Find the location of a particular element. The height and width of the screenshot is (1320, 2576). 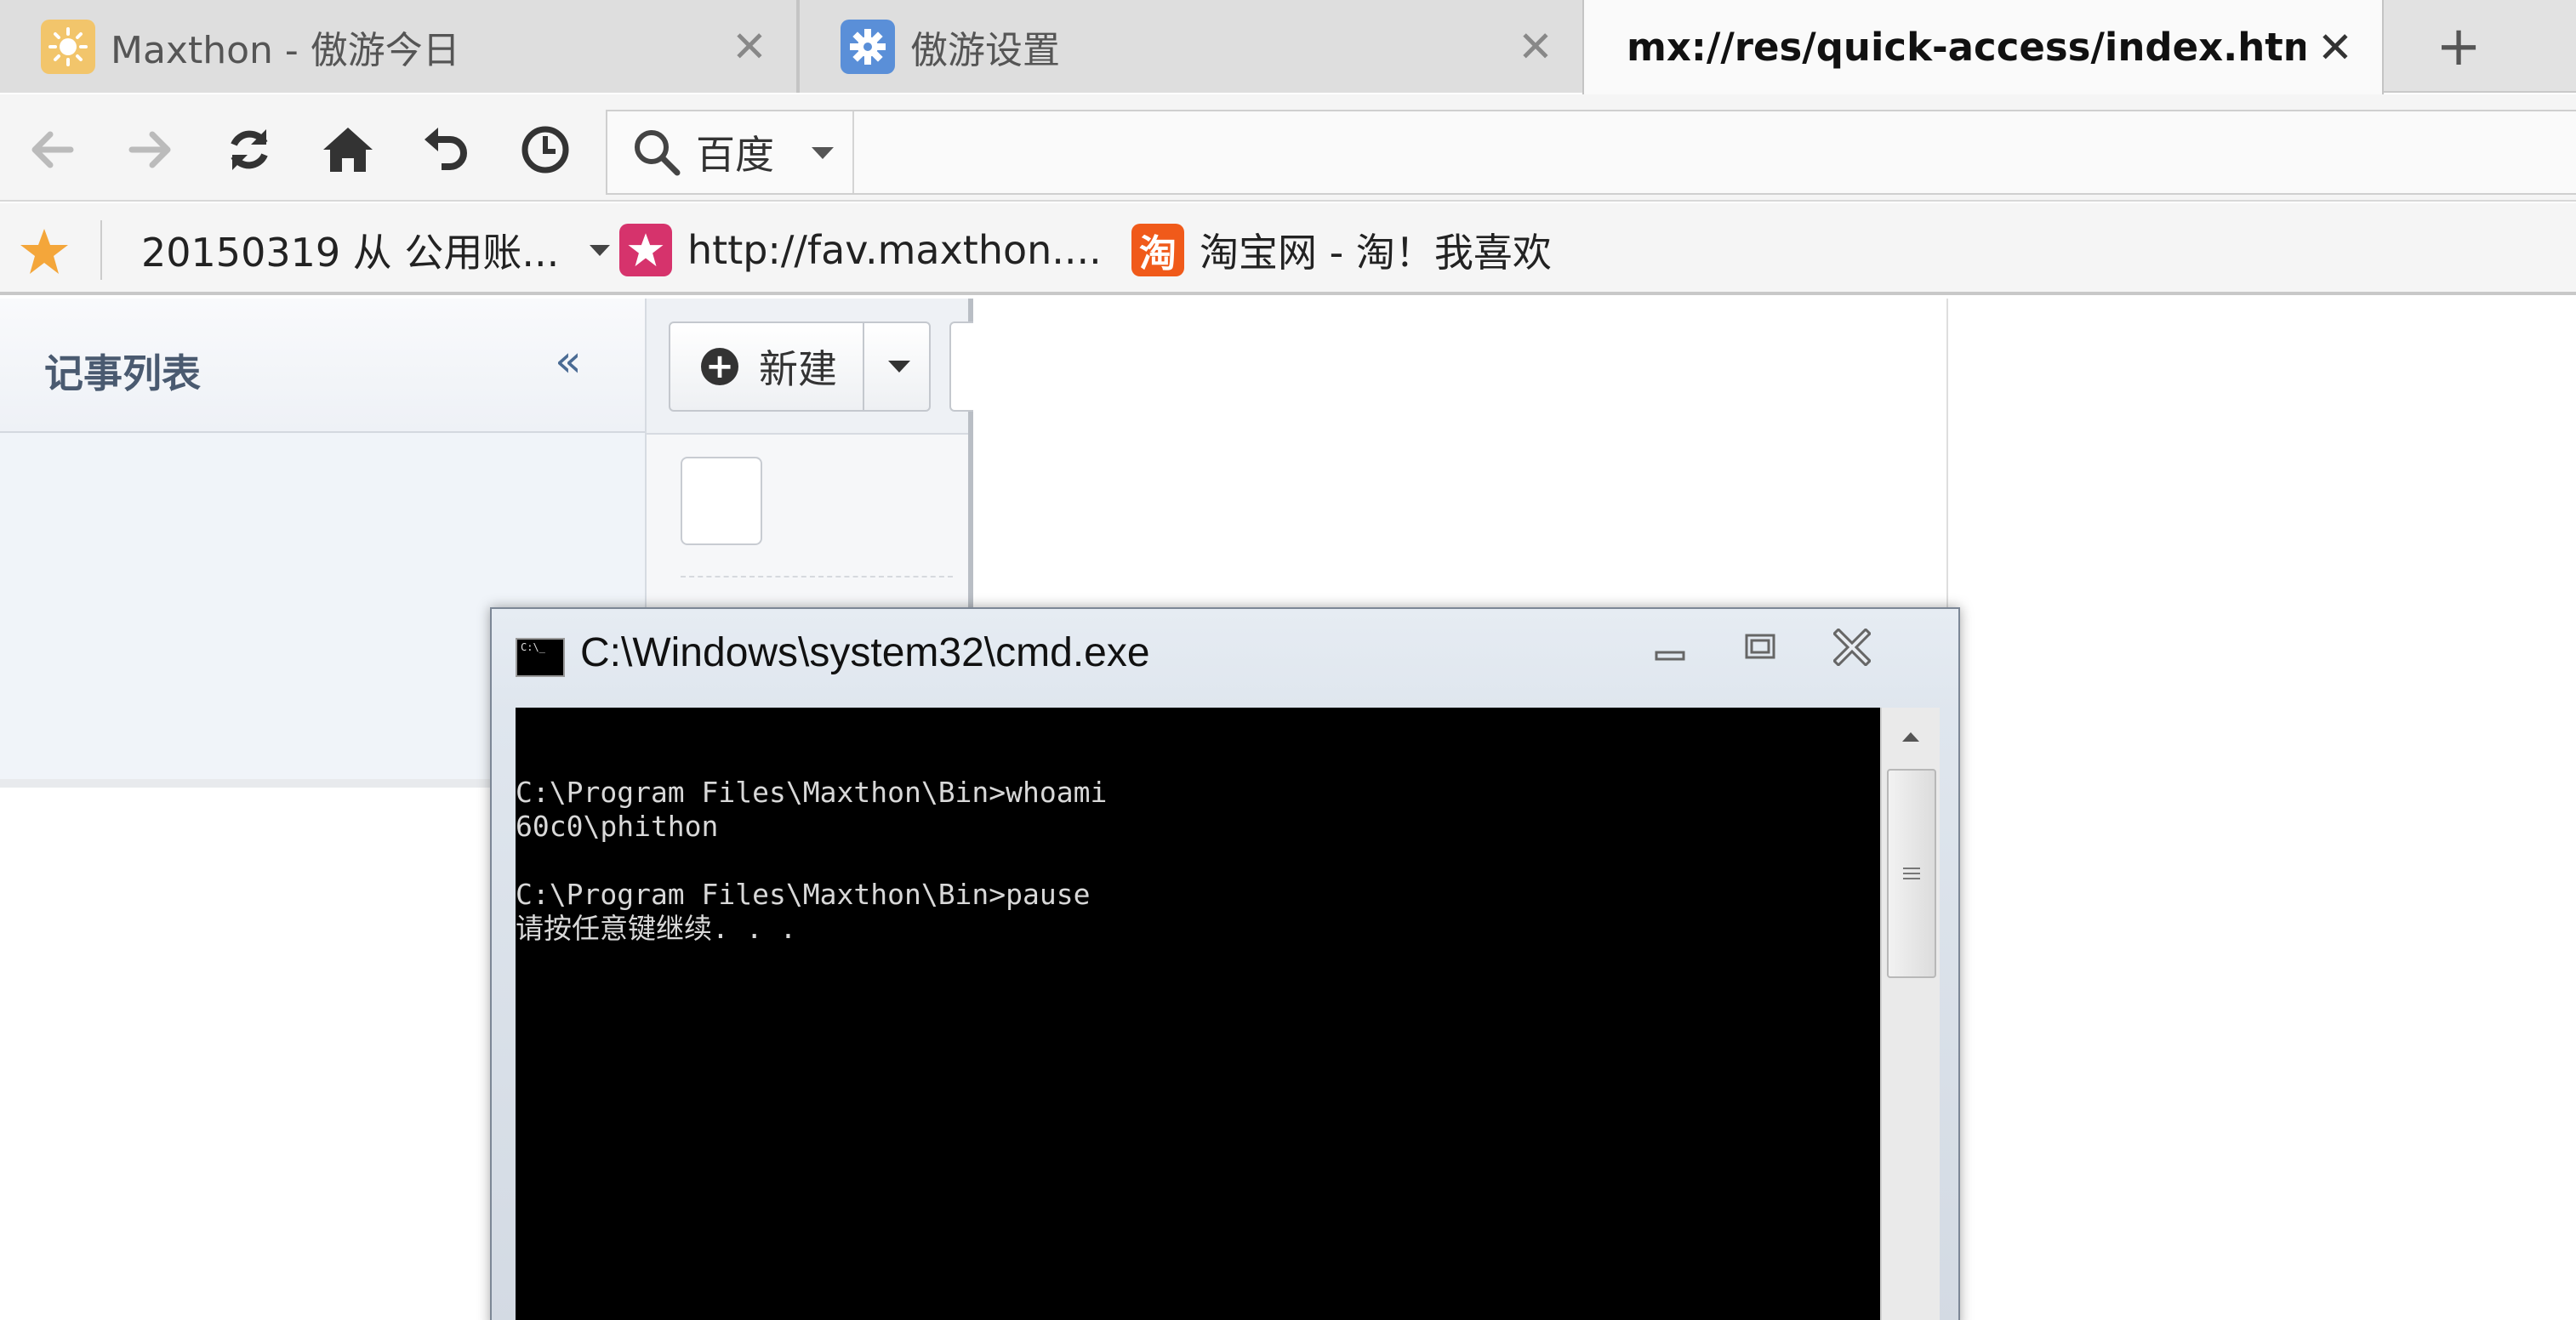

new-tab-button: + is located at coordinates (2458, 46).